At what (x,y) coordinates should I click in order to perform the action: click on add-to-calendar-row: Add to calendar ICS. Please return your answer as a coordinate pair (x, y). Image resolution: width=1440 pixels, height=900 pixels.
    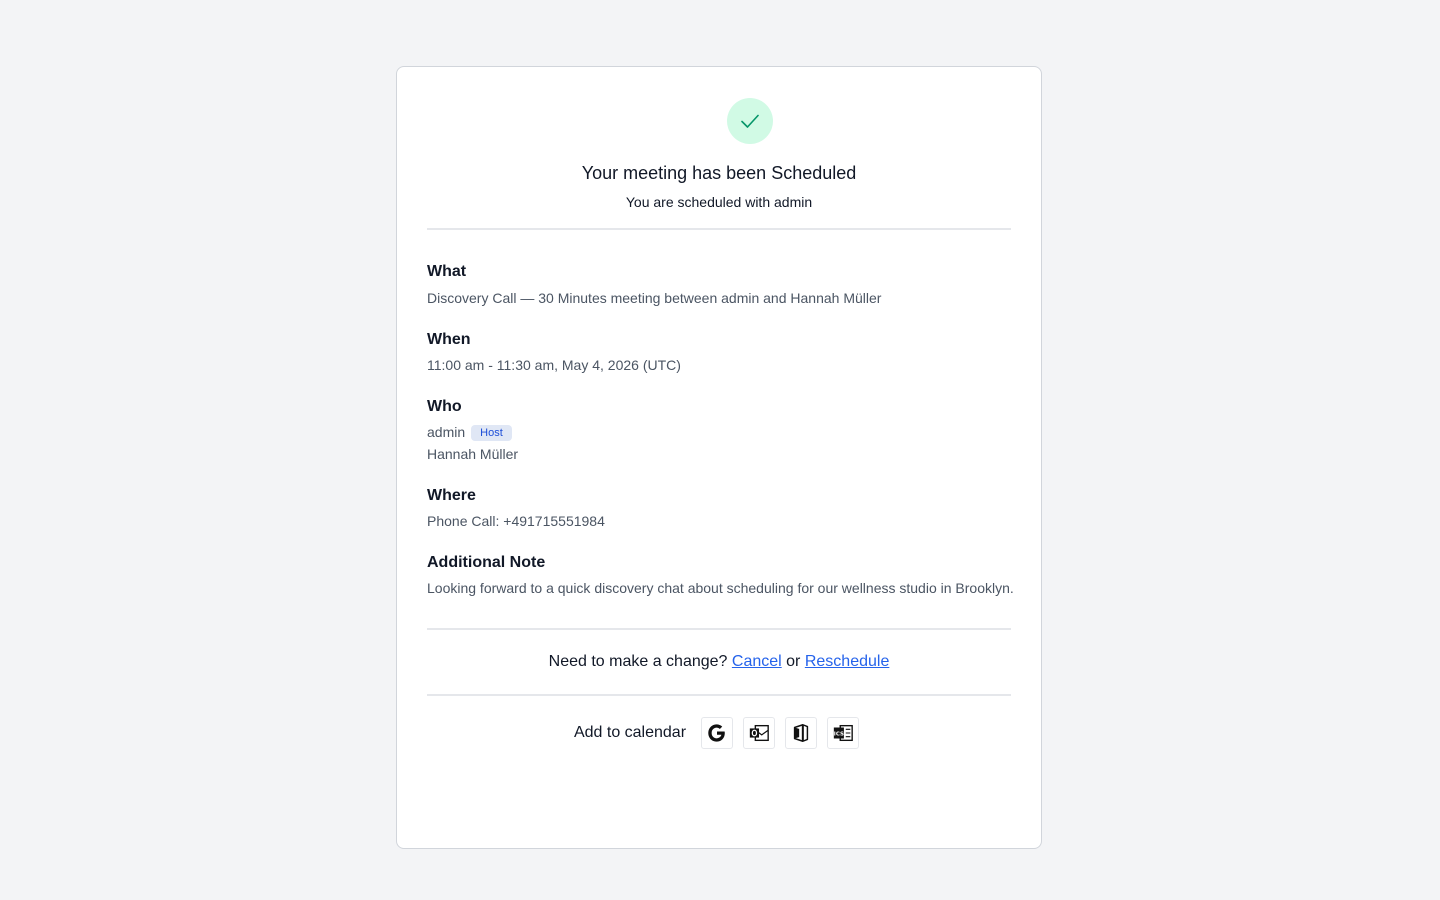
    Looking at the image, I should click on (719, 733).